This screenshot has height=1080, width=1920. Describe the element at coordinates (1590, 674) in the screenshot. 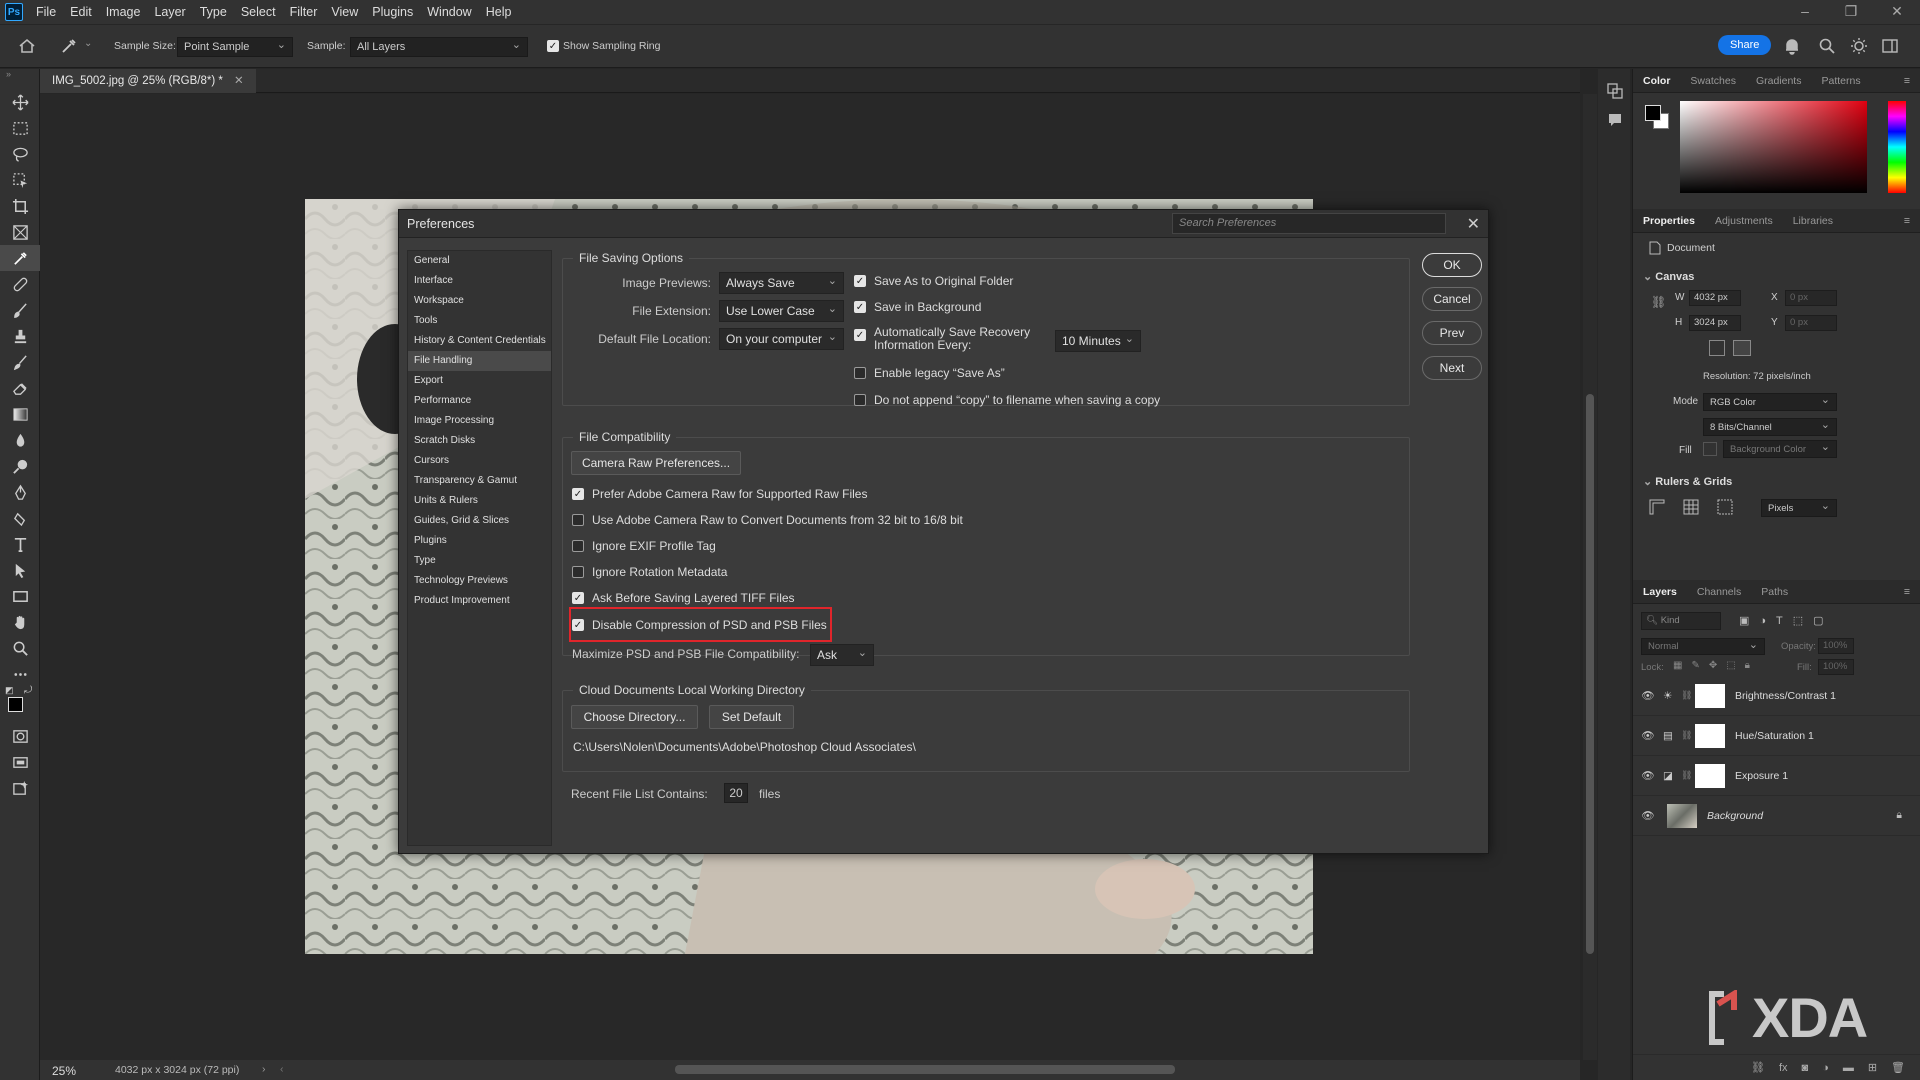

I see `vertical-scrollbar` at that location.